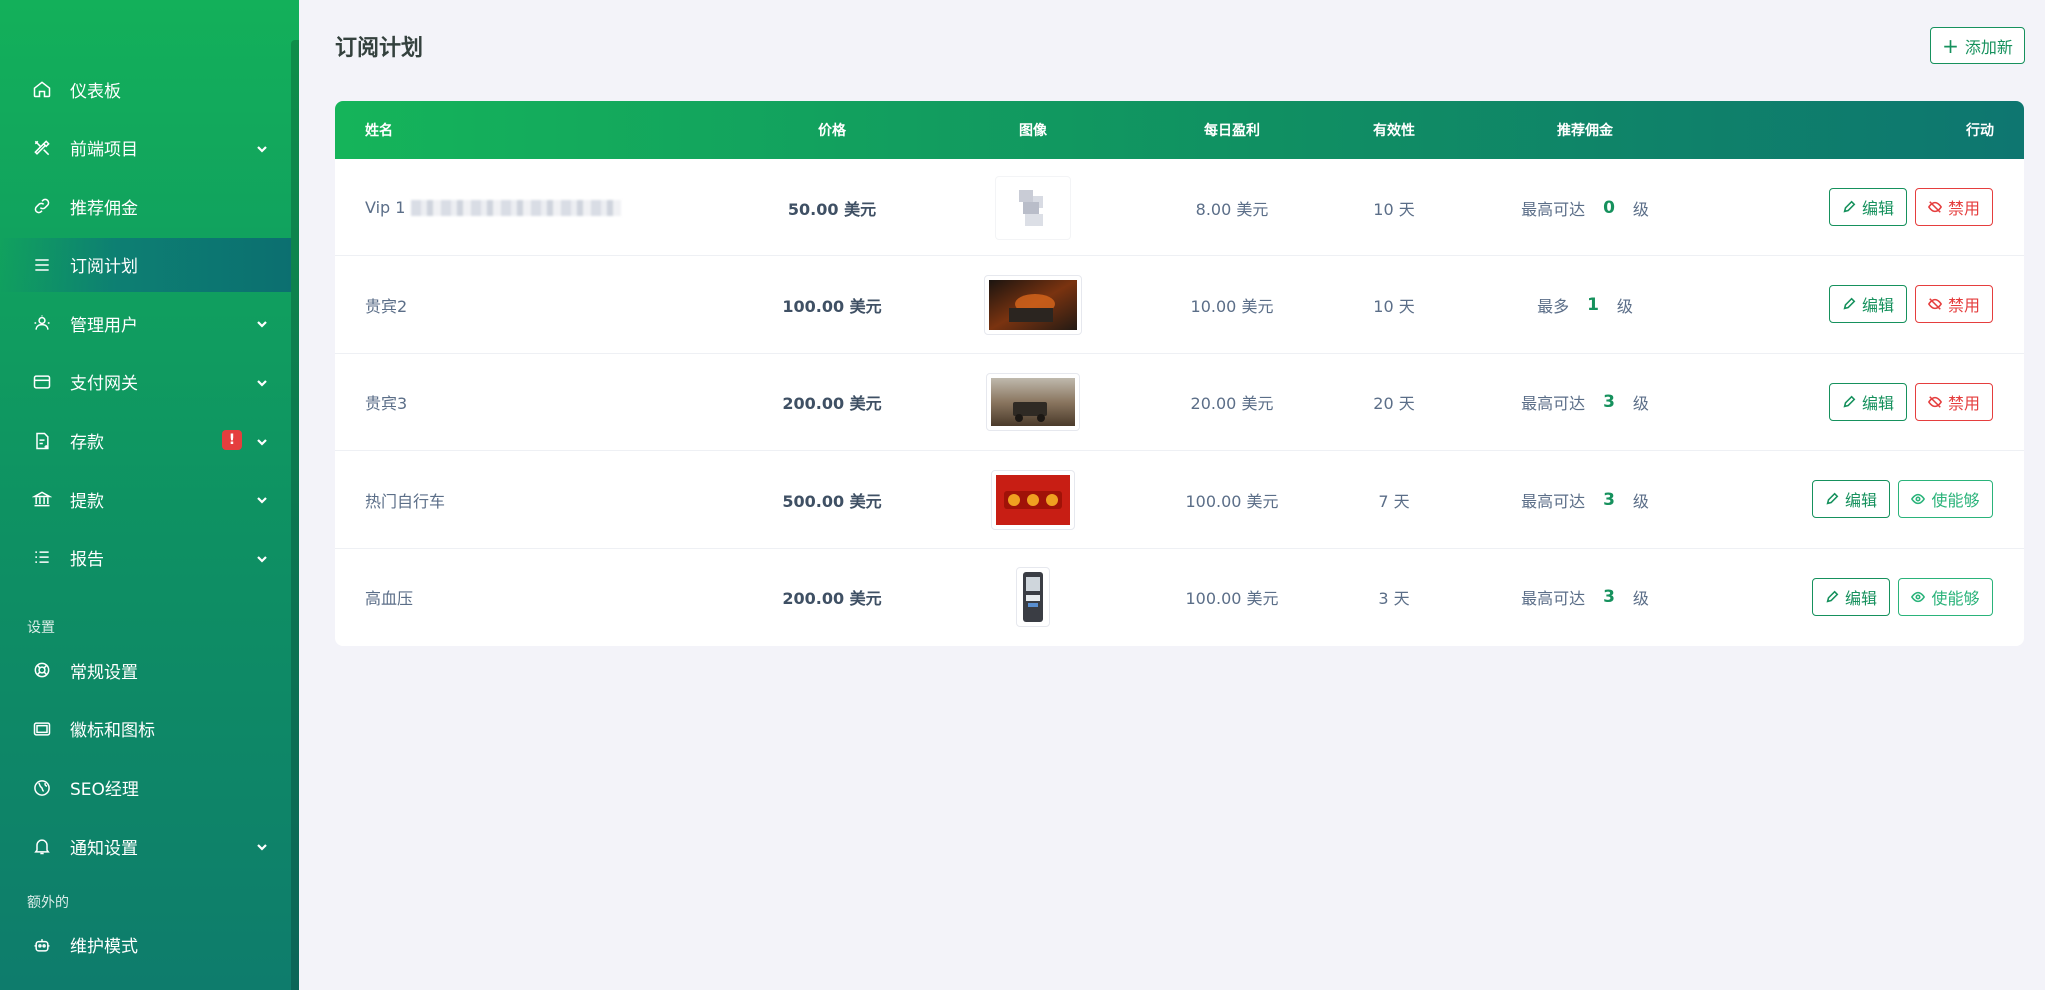  What do you see at coordinates (41, 628) in the screenshot?
I see `section-settings-heading: 设置` at bounding box center [41, 628].